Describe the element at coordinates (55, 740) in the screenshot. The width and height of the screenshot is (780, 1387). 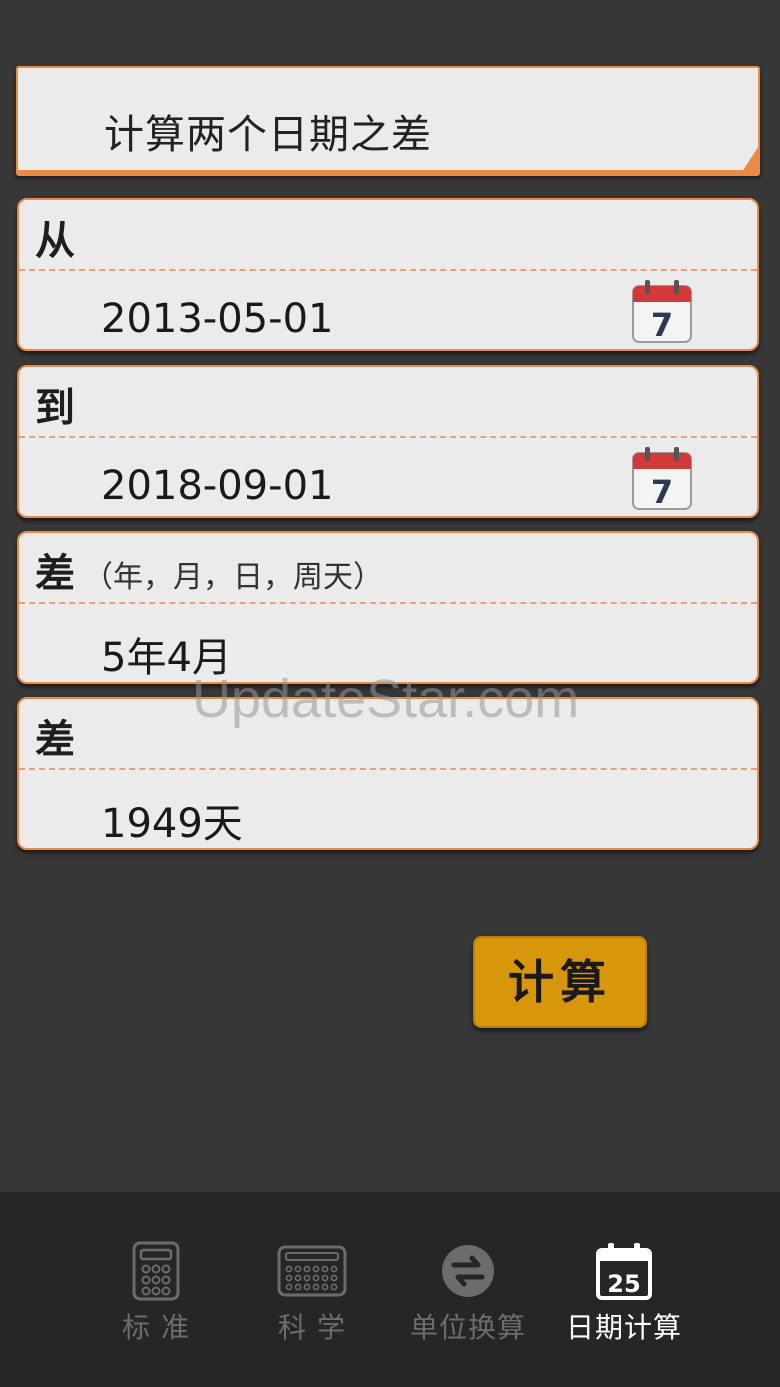
I see `diff-days-label: 差` at that location.